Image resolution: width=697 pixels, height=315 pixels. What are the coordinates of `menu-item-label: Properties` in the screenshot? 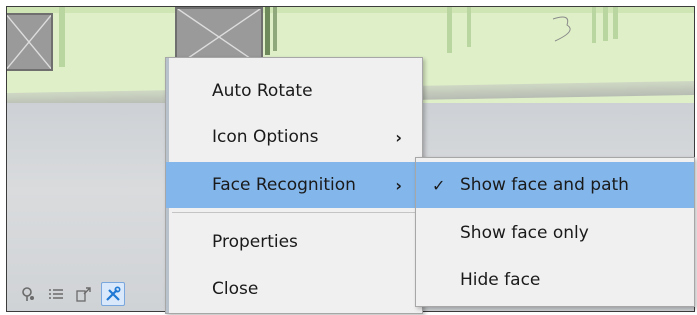 It's located at (255, 242).